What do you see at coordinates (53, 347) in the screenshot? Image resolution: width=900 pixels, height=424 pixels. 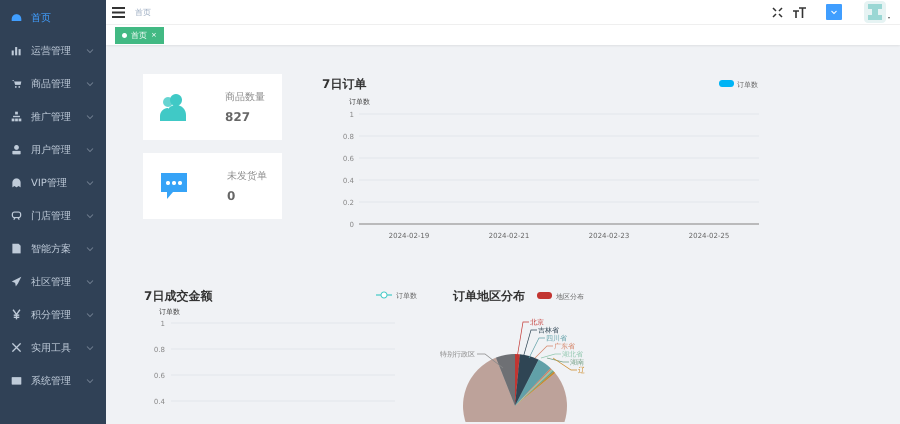 I see `sidebar-item: 实用工具` at bounding box center [53, 347].